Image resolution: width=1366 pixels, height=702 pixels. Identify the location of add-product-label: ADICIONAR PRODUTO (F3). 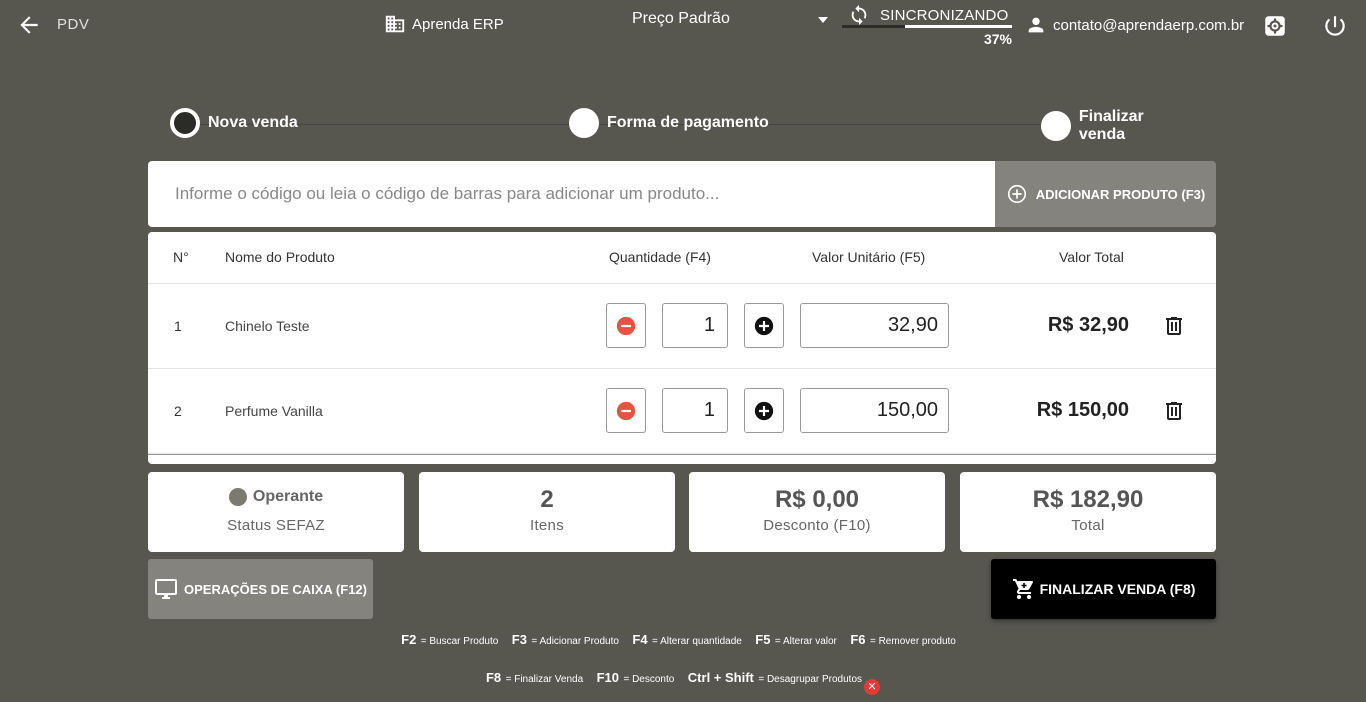
(1120, 194).